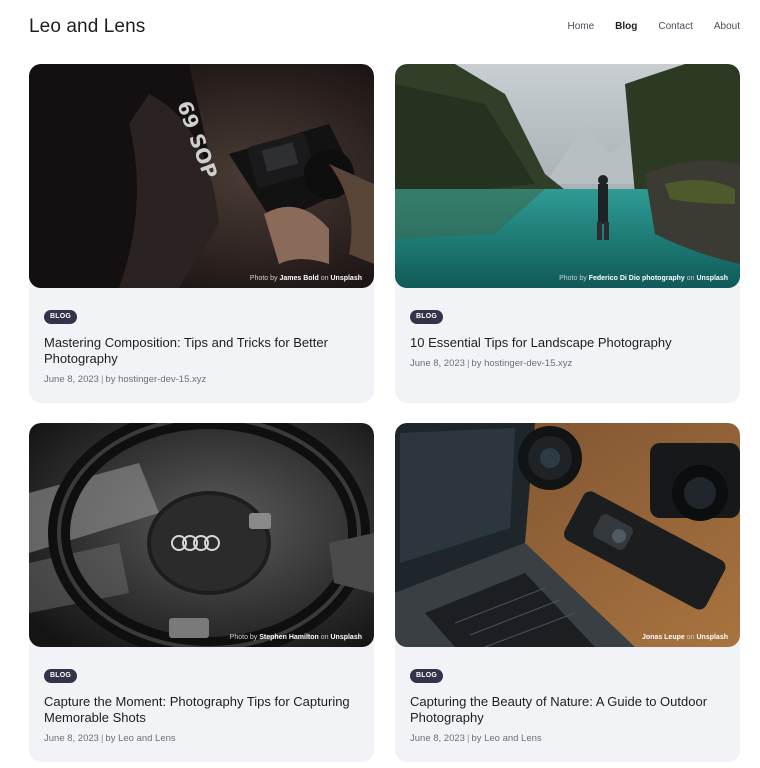  What do you see at coordinates (201, 176) in the screenshot?
I see `post-image-camera: 69 SOP Photo by James Bold on Unsplash` at bounding box center [201, 176].